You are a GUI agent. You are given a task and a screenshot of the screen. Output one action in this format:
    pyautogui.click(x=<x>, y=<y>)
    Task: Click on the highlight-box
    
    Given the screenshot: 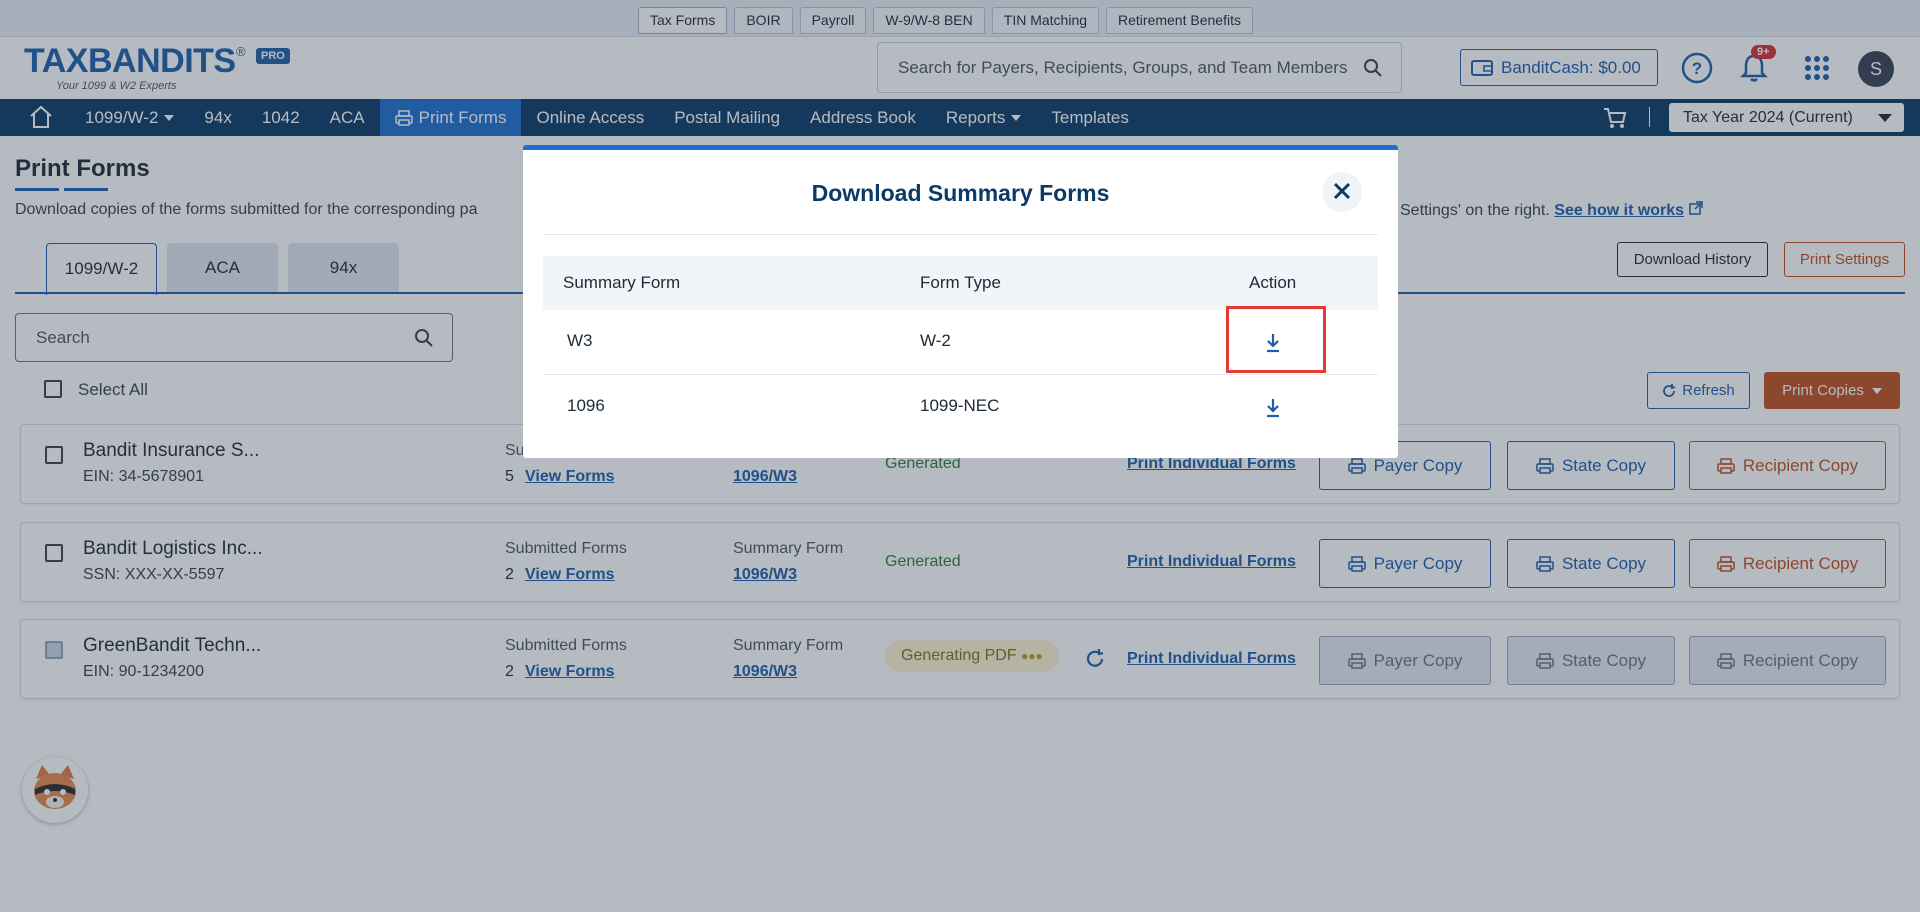 What is the action you would take?
    pyautogui.click(x=1276, y=339)
    